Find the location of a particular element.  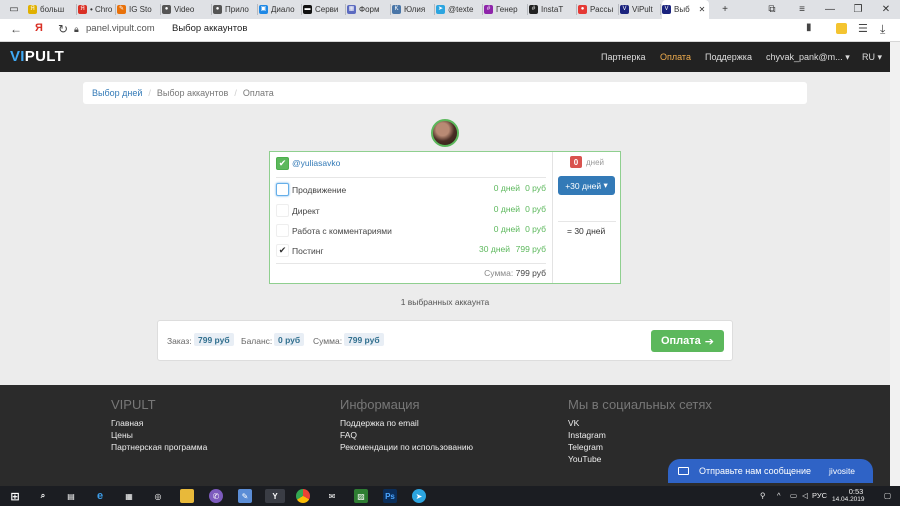

footer-link-partner: Партнерская программа is located at coordinates (159, 447).